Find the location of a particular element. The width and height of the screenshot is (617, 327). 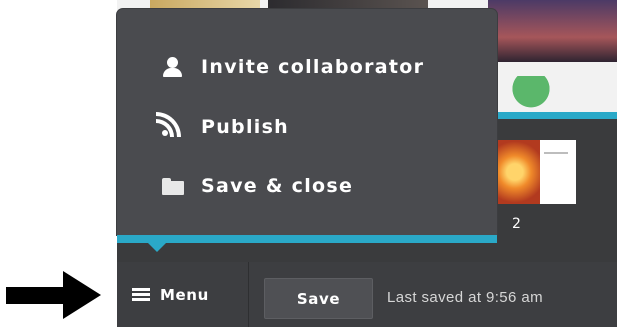

menu-item-publish: Publish is located at coordinates (307, 127).